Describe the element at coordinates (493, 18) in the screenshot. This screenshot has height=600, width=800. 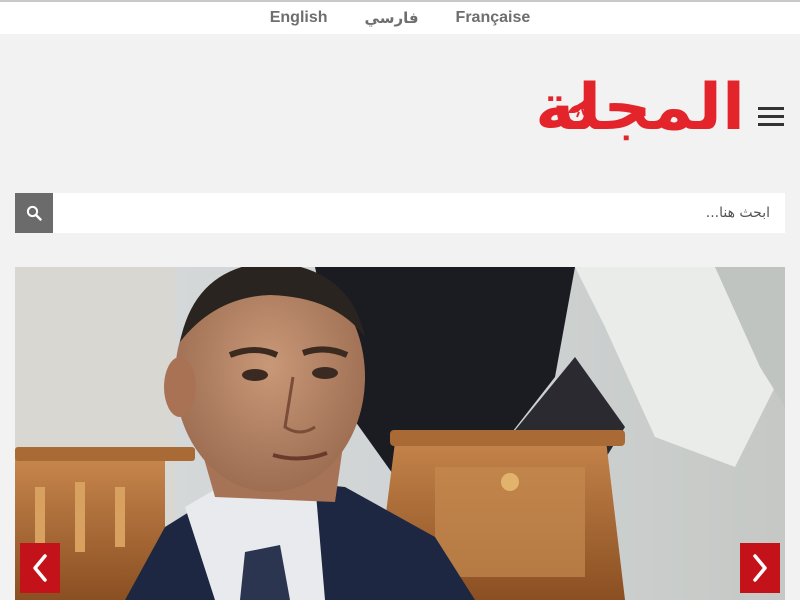
I see `language-link-french: Française` at that location.